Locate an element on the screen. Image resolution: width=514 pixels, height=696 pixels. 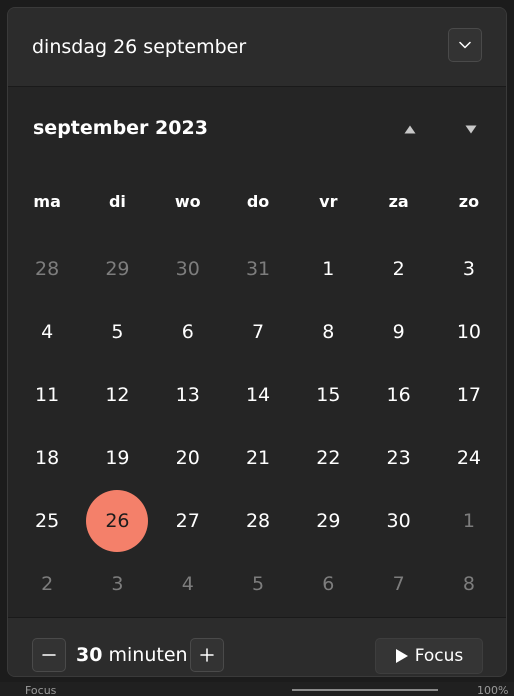
day-cell: 10 is located at coordinates (469, 331).